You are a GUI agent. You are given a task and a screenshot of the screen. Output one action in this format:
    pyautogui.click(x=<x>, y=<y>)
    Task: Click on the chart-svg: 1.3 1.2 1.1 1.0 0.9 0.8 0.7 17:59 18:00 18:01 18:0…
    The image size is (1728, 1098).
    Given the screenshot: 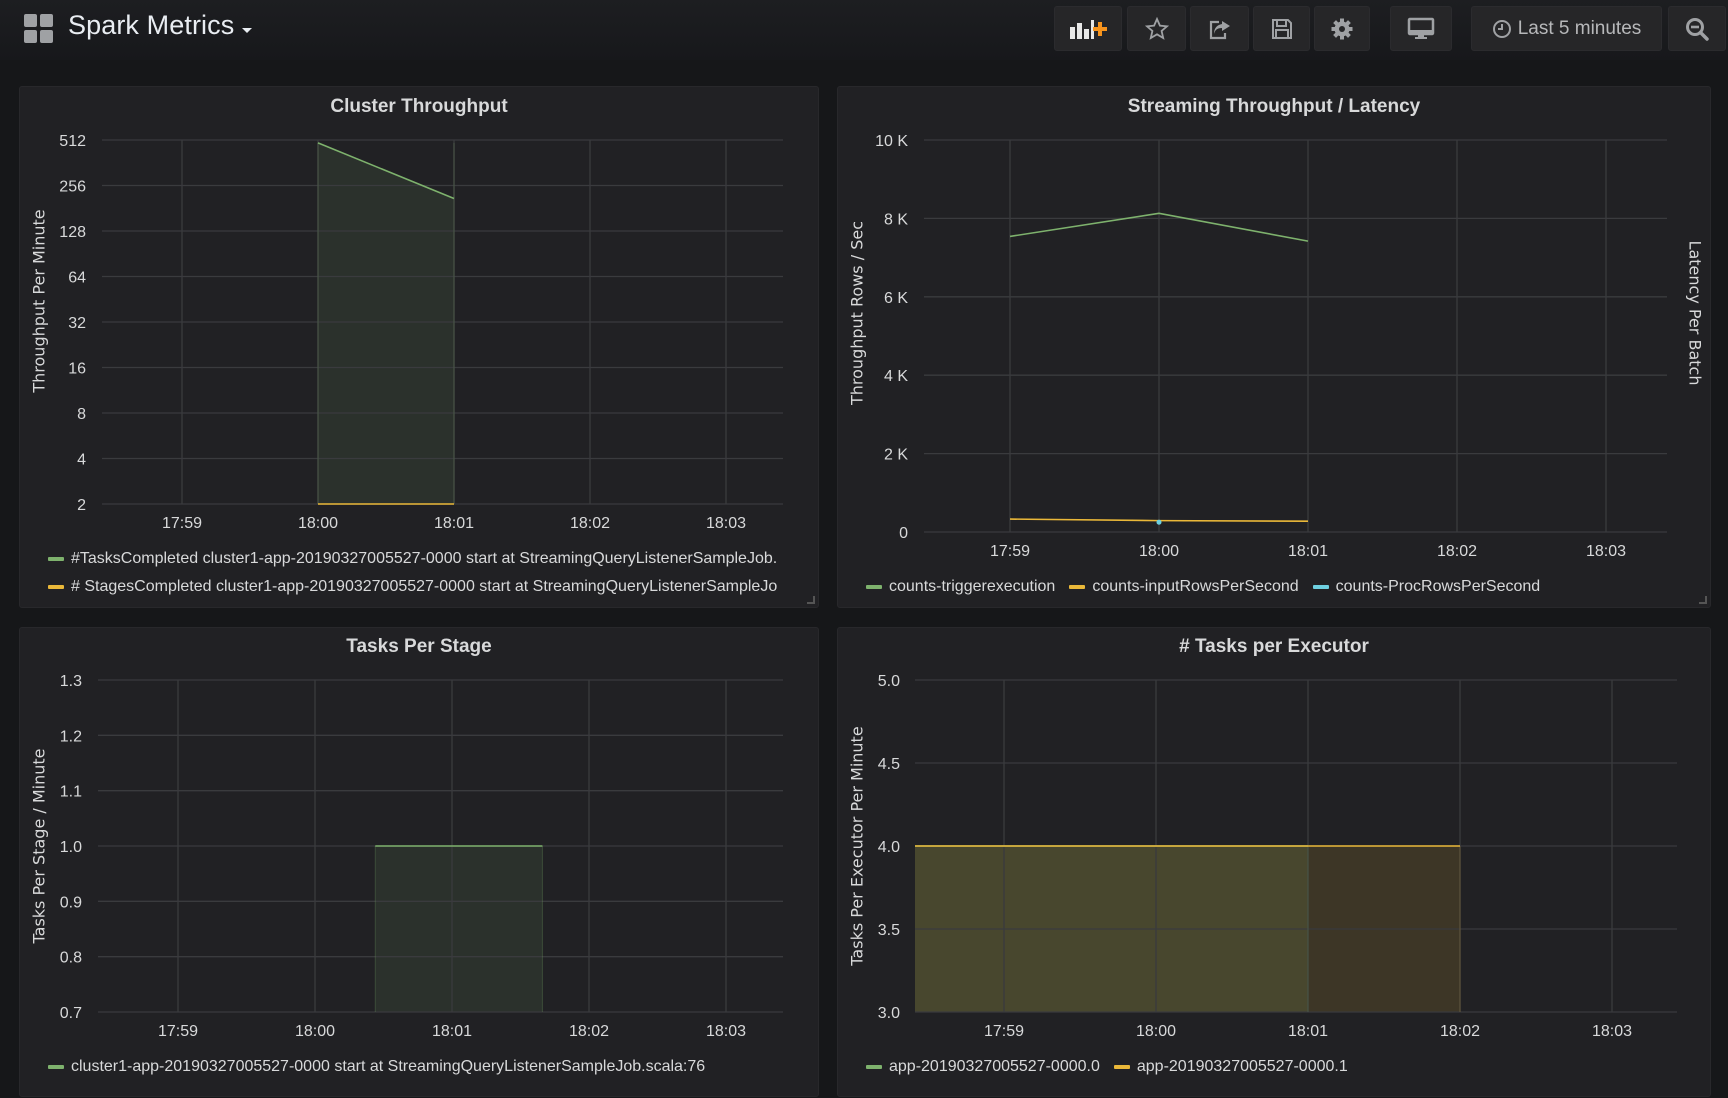 What is the action you would take?
    pyautogui.click(x=406, y=856)
    